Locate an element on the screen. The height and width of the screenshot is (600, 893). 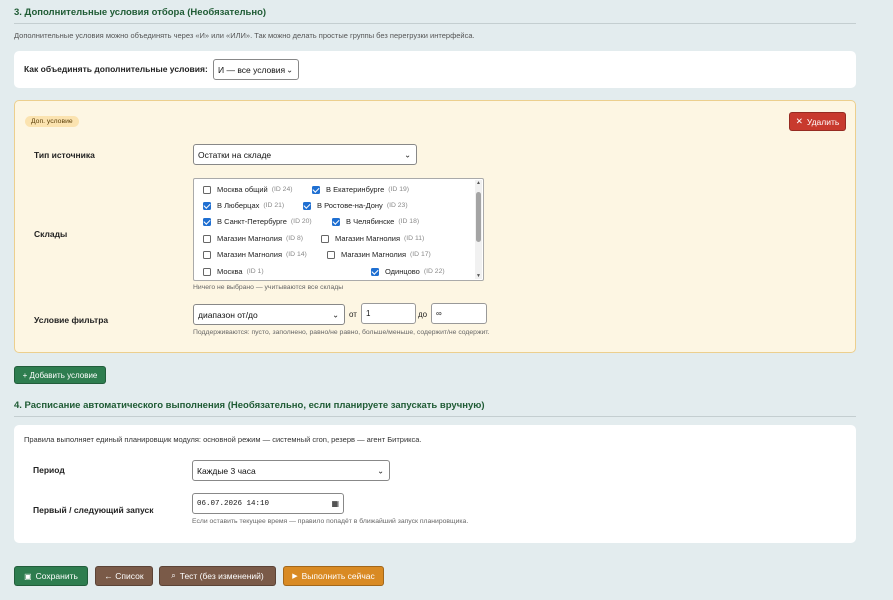
source-type-value: Остатки на складе is located at coordinates (235, 154).